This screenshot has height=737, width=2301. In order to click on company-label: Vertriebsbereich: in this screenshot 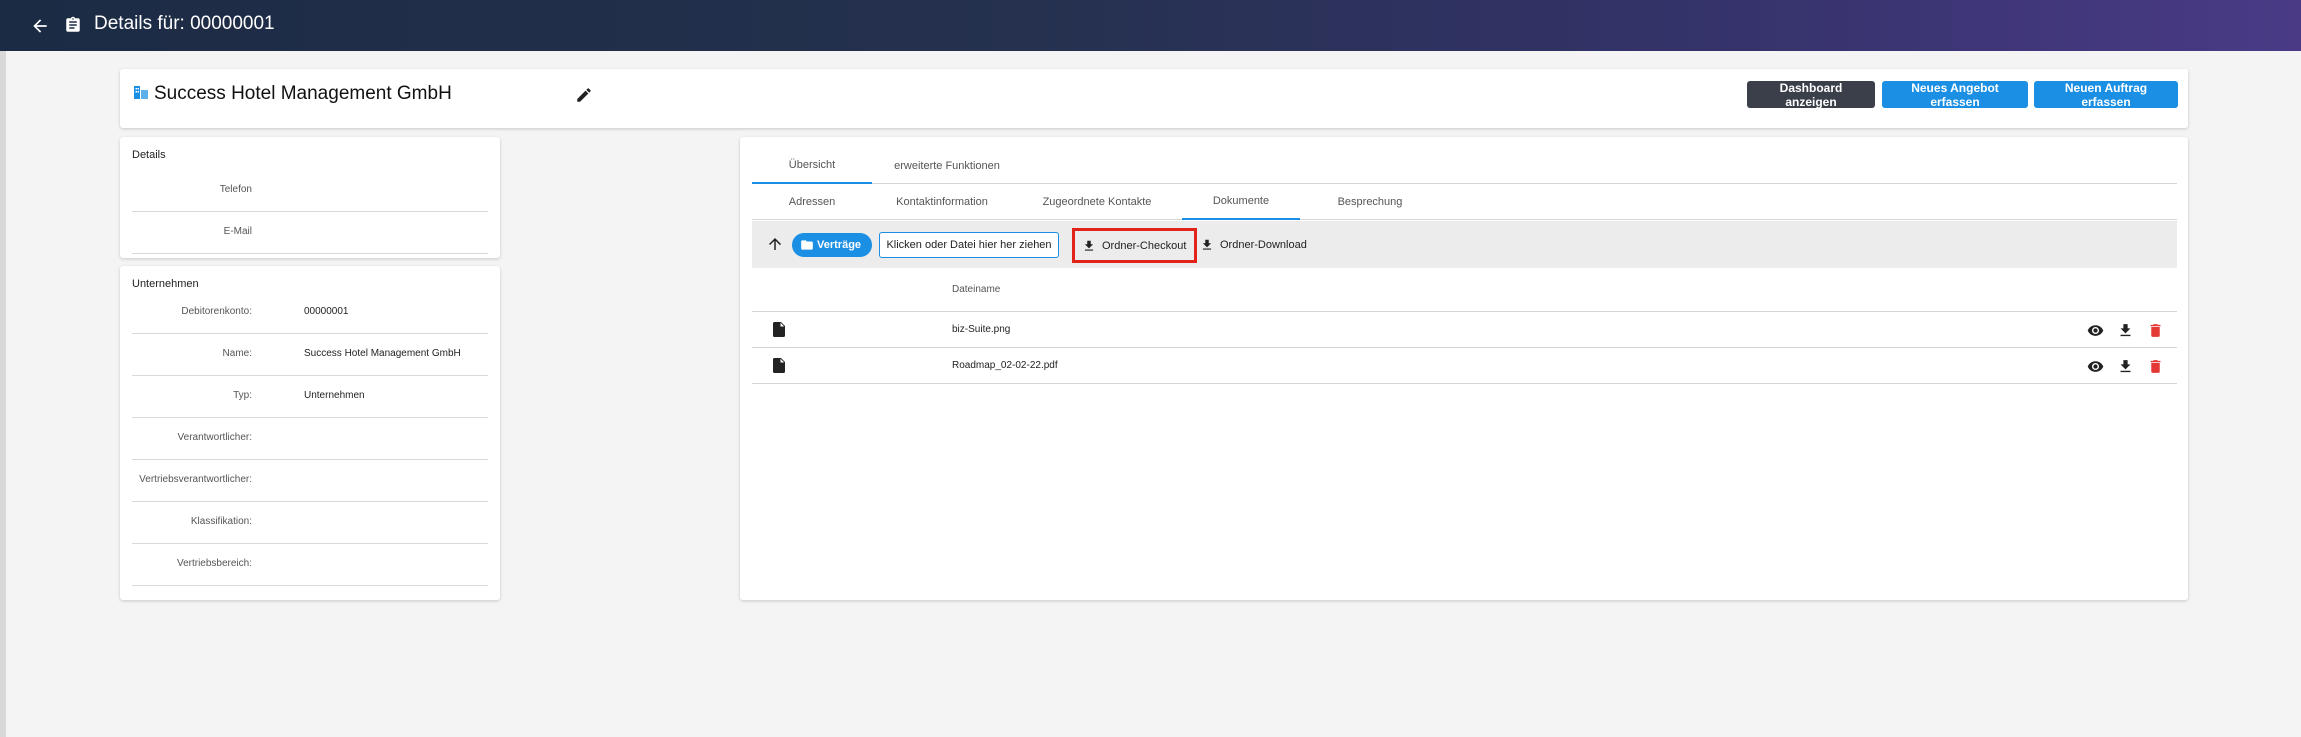, I will do `click(214, 563)`.